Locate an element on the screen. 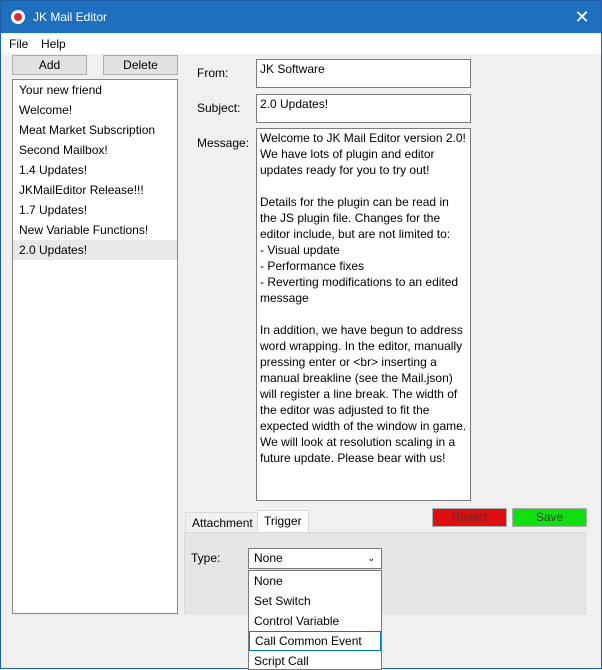 The image size is (602, 670). list-item: Your new friend is located at coordinates (95, 90).